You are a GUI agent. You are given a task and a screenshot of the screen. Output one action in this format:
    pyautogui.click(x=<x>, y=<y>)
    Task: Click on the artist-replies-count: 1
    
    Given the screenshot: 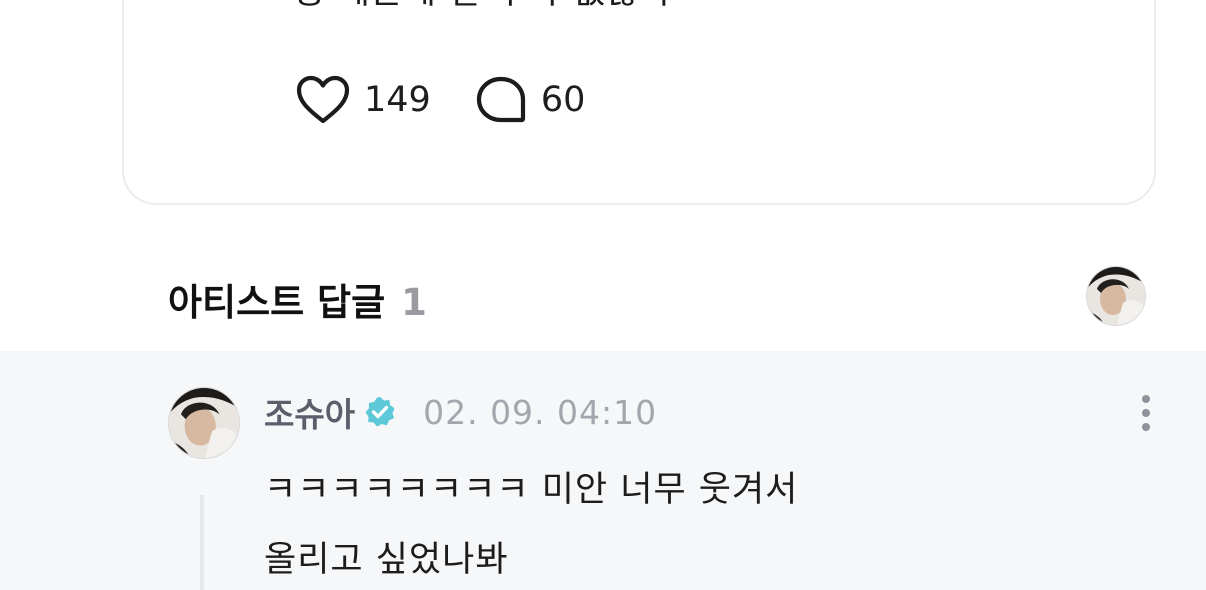 What is the action you would take?
    pyautogui.click(x=414, y=302)
    